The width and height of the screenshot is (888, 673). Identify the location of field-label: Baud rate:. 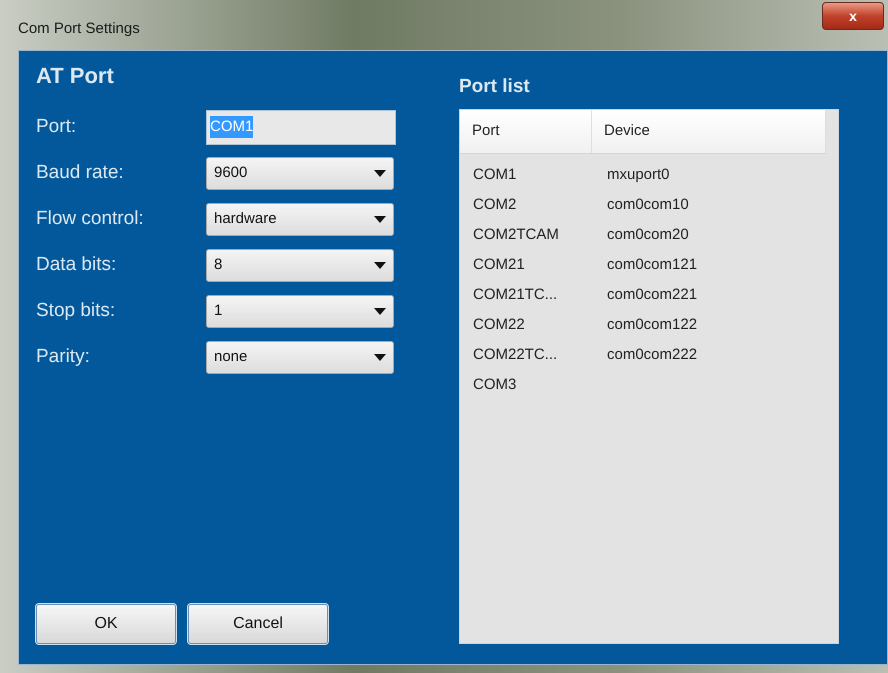
(80, 172).